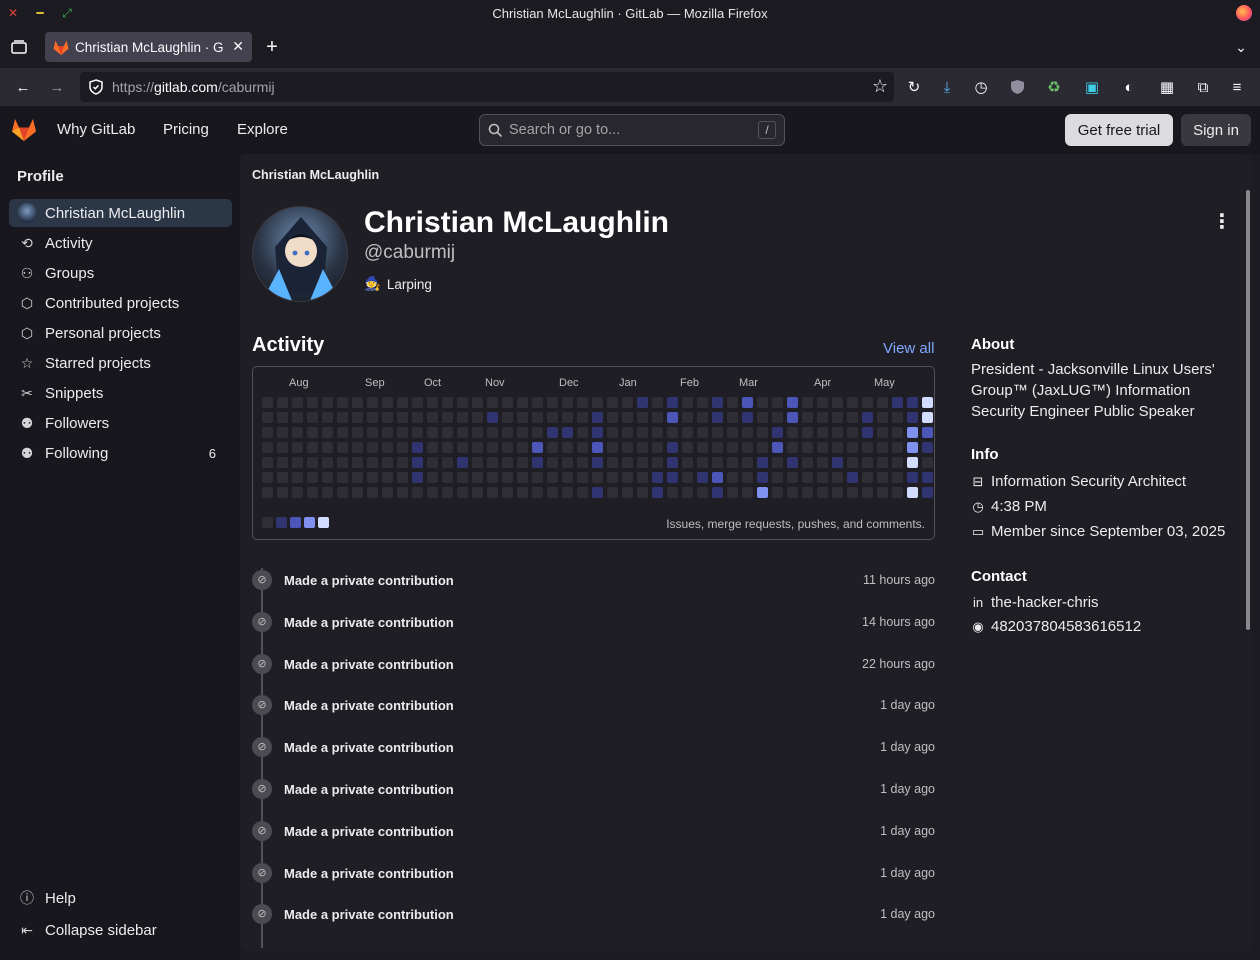 The image size is (1260, 960). Describe the element at coordinates (148, 47) in the screenshot. I see `tab-active: Christian McLaughlin · G ✕` at that location.